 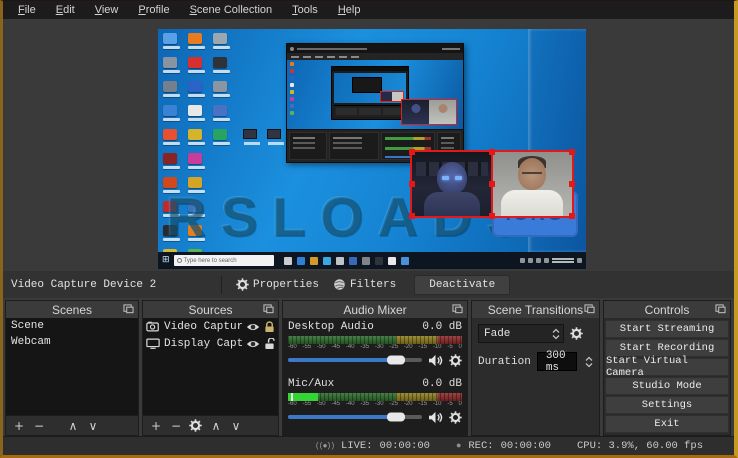 What do you see at coordinates (557, 140) in the screenshot?
I see `wallpaper-logo-ridge` at bounding box center [557, 140].